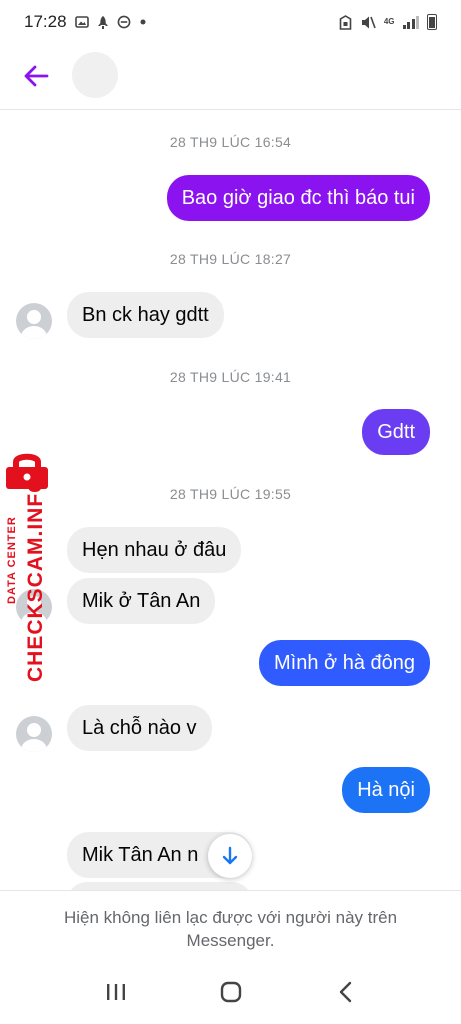  I want to click on timestamp: 28 TH9 LÚC 19:41, so click(230, 377).